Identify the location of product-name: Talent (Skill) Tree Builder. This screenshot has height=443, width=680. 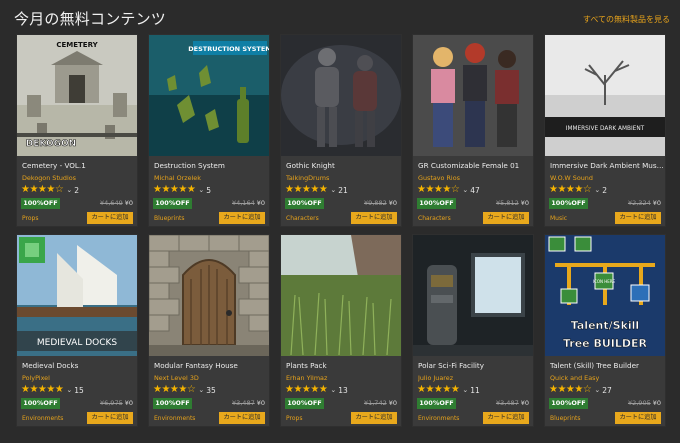
(607, 365).